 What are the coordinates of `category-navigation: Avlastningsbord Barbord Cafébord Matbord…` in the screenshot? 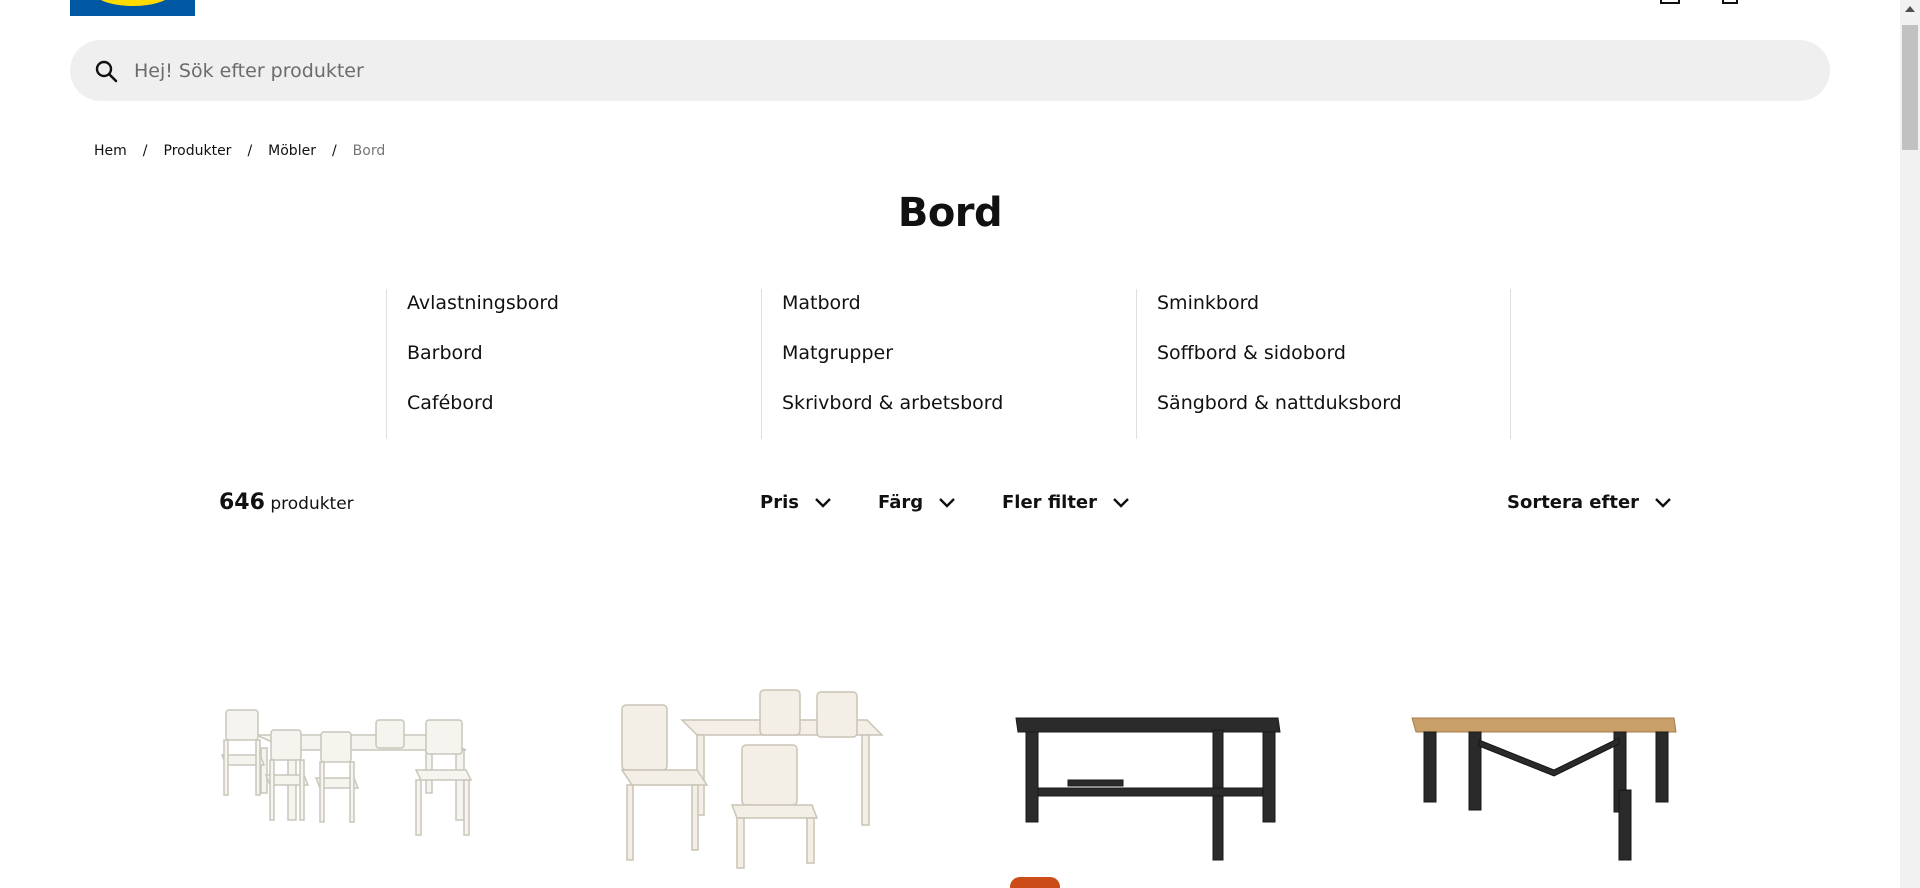 It's located at (948, 364).